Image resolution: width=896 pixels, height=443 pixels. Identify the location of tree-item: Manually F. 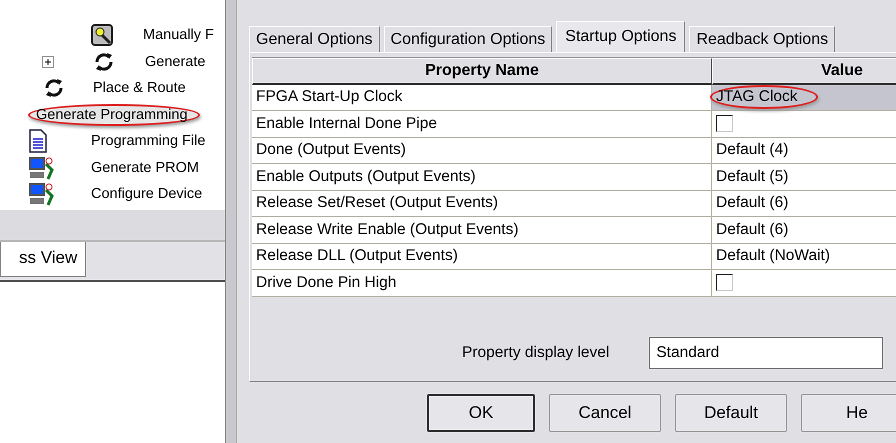
(178, 35).